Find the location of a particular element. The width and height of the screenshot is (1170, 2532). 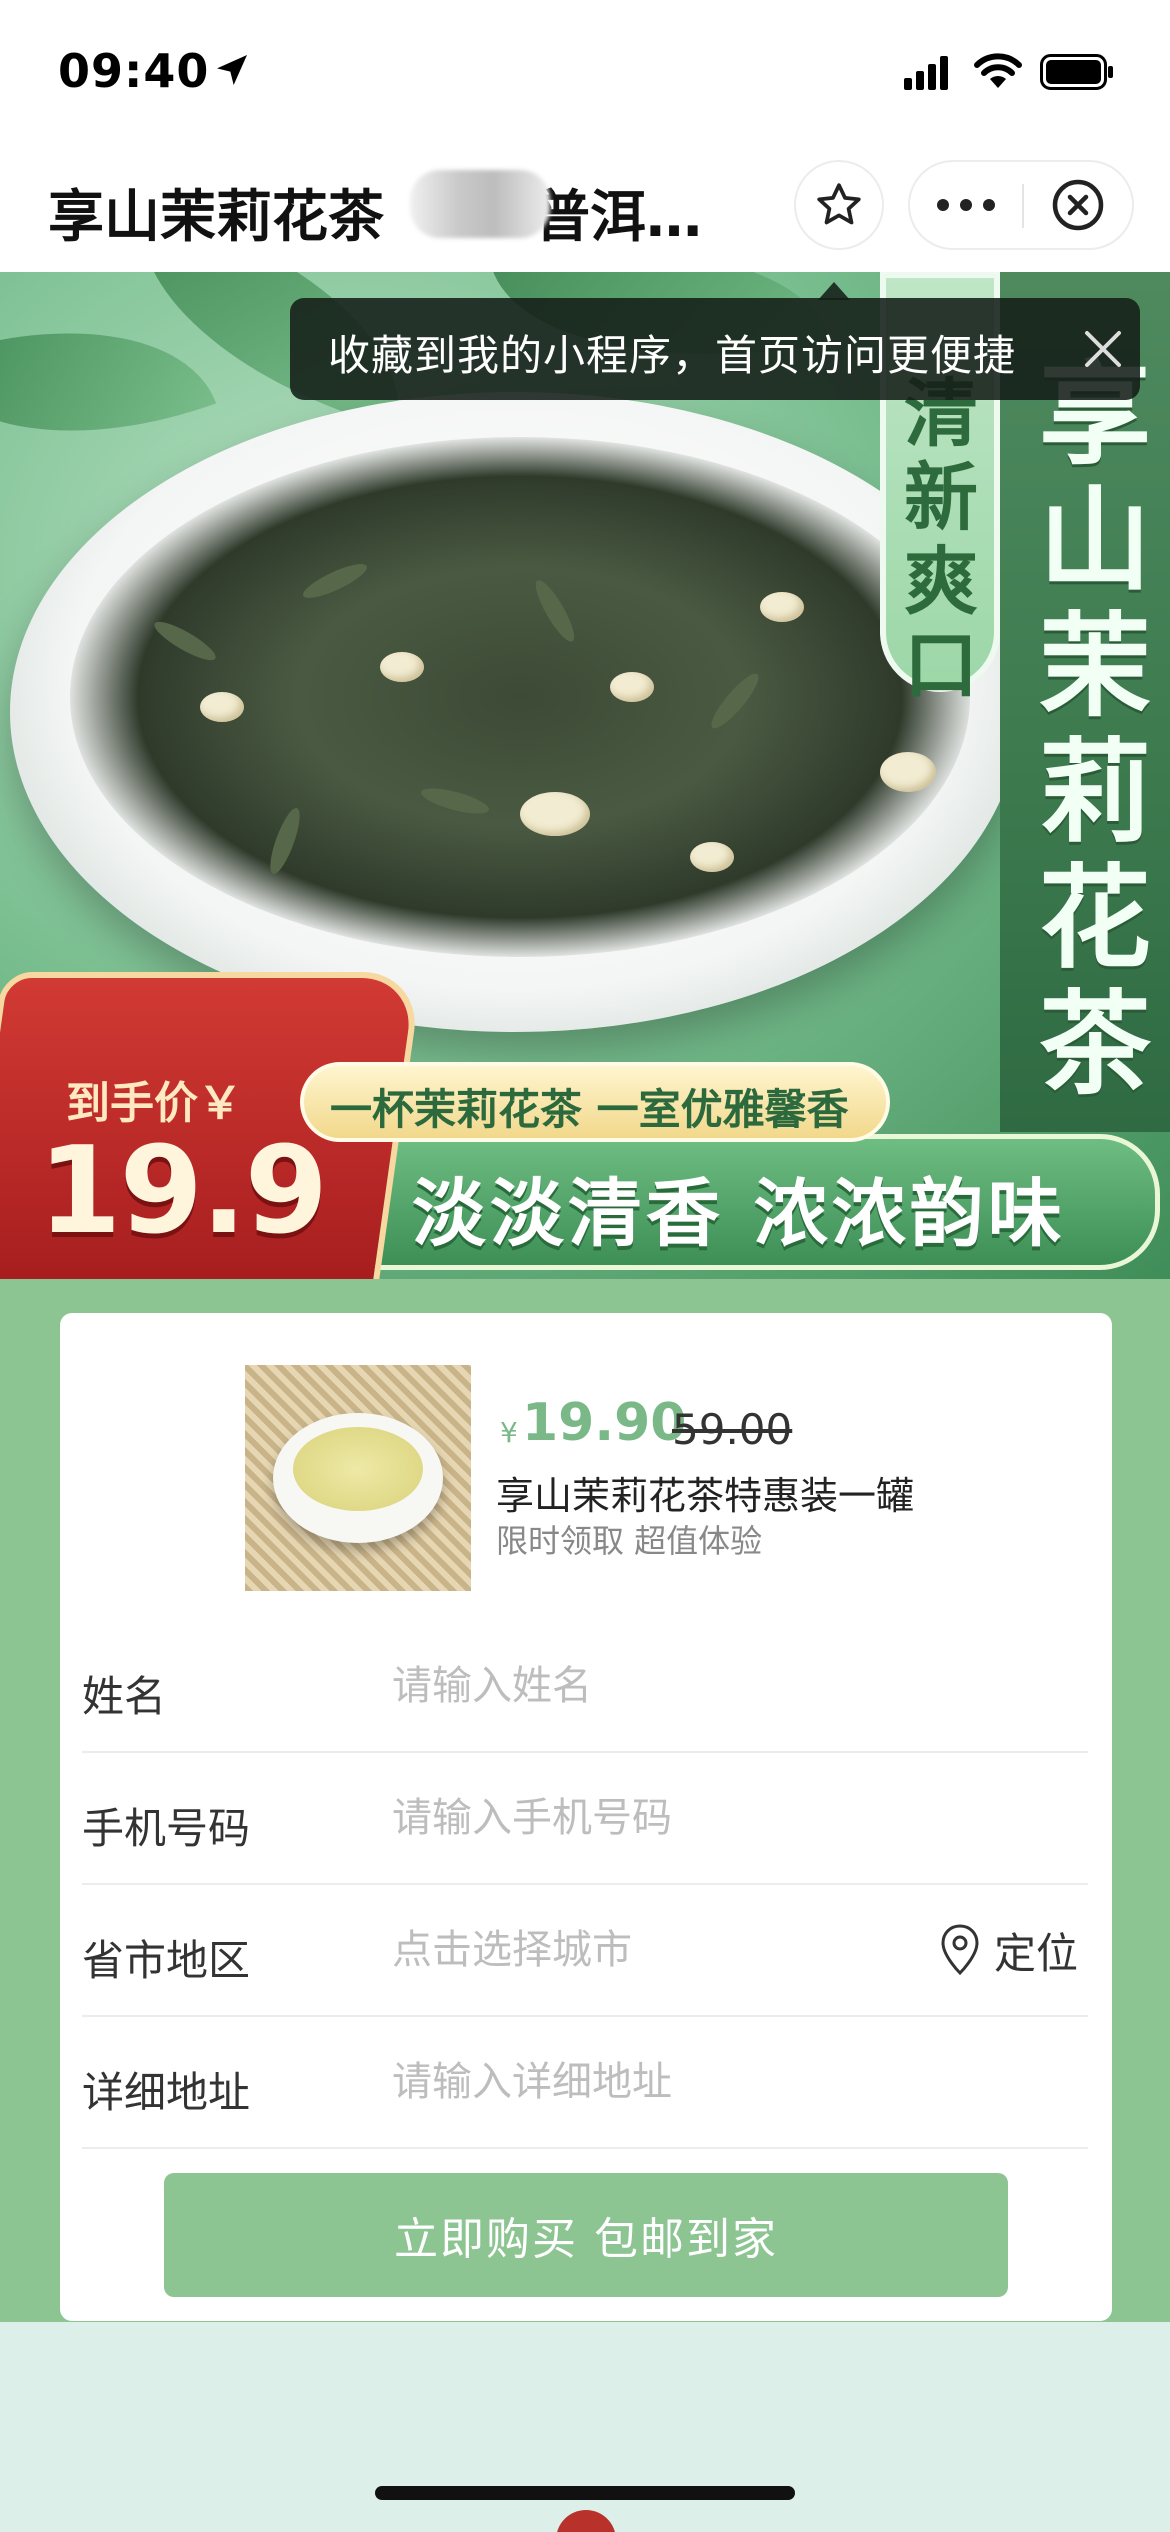

product-name: 享山茉莉花茶特惠装一罐 is located at coordinates (705, 1496).